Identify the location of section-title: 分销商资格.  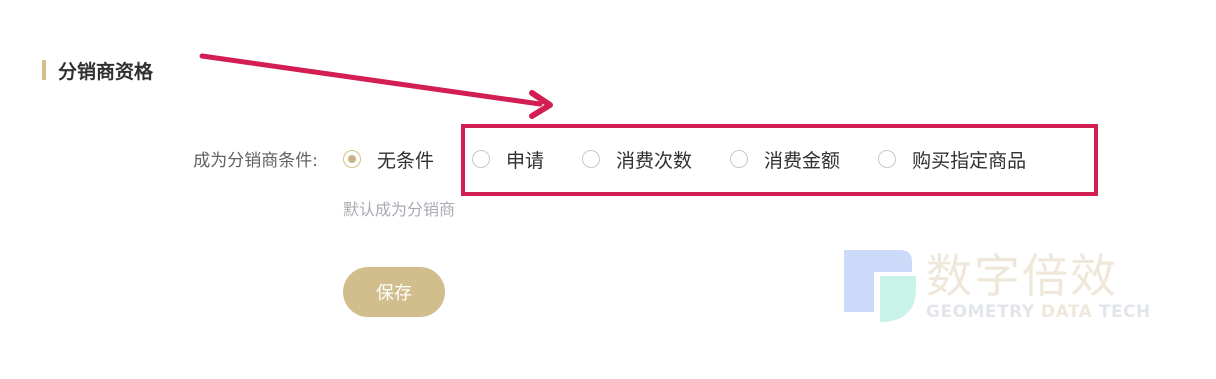
(106, 71).